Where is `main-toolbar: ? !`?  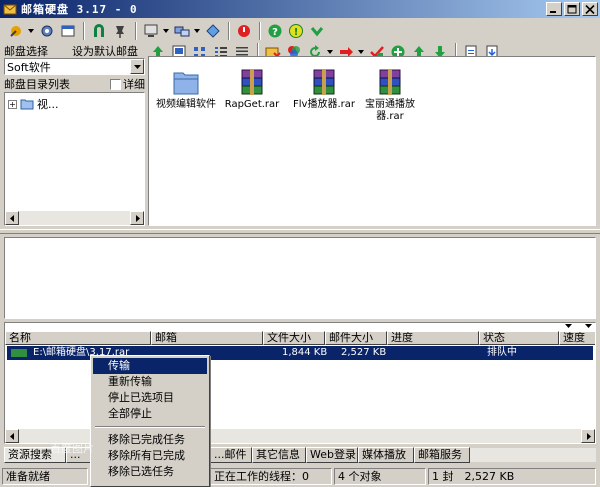
main-toolbar: ? ! is located at coordinates (300, 31).